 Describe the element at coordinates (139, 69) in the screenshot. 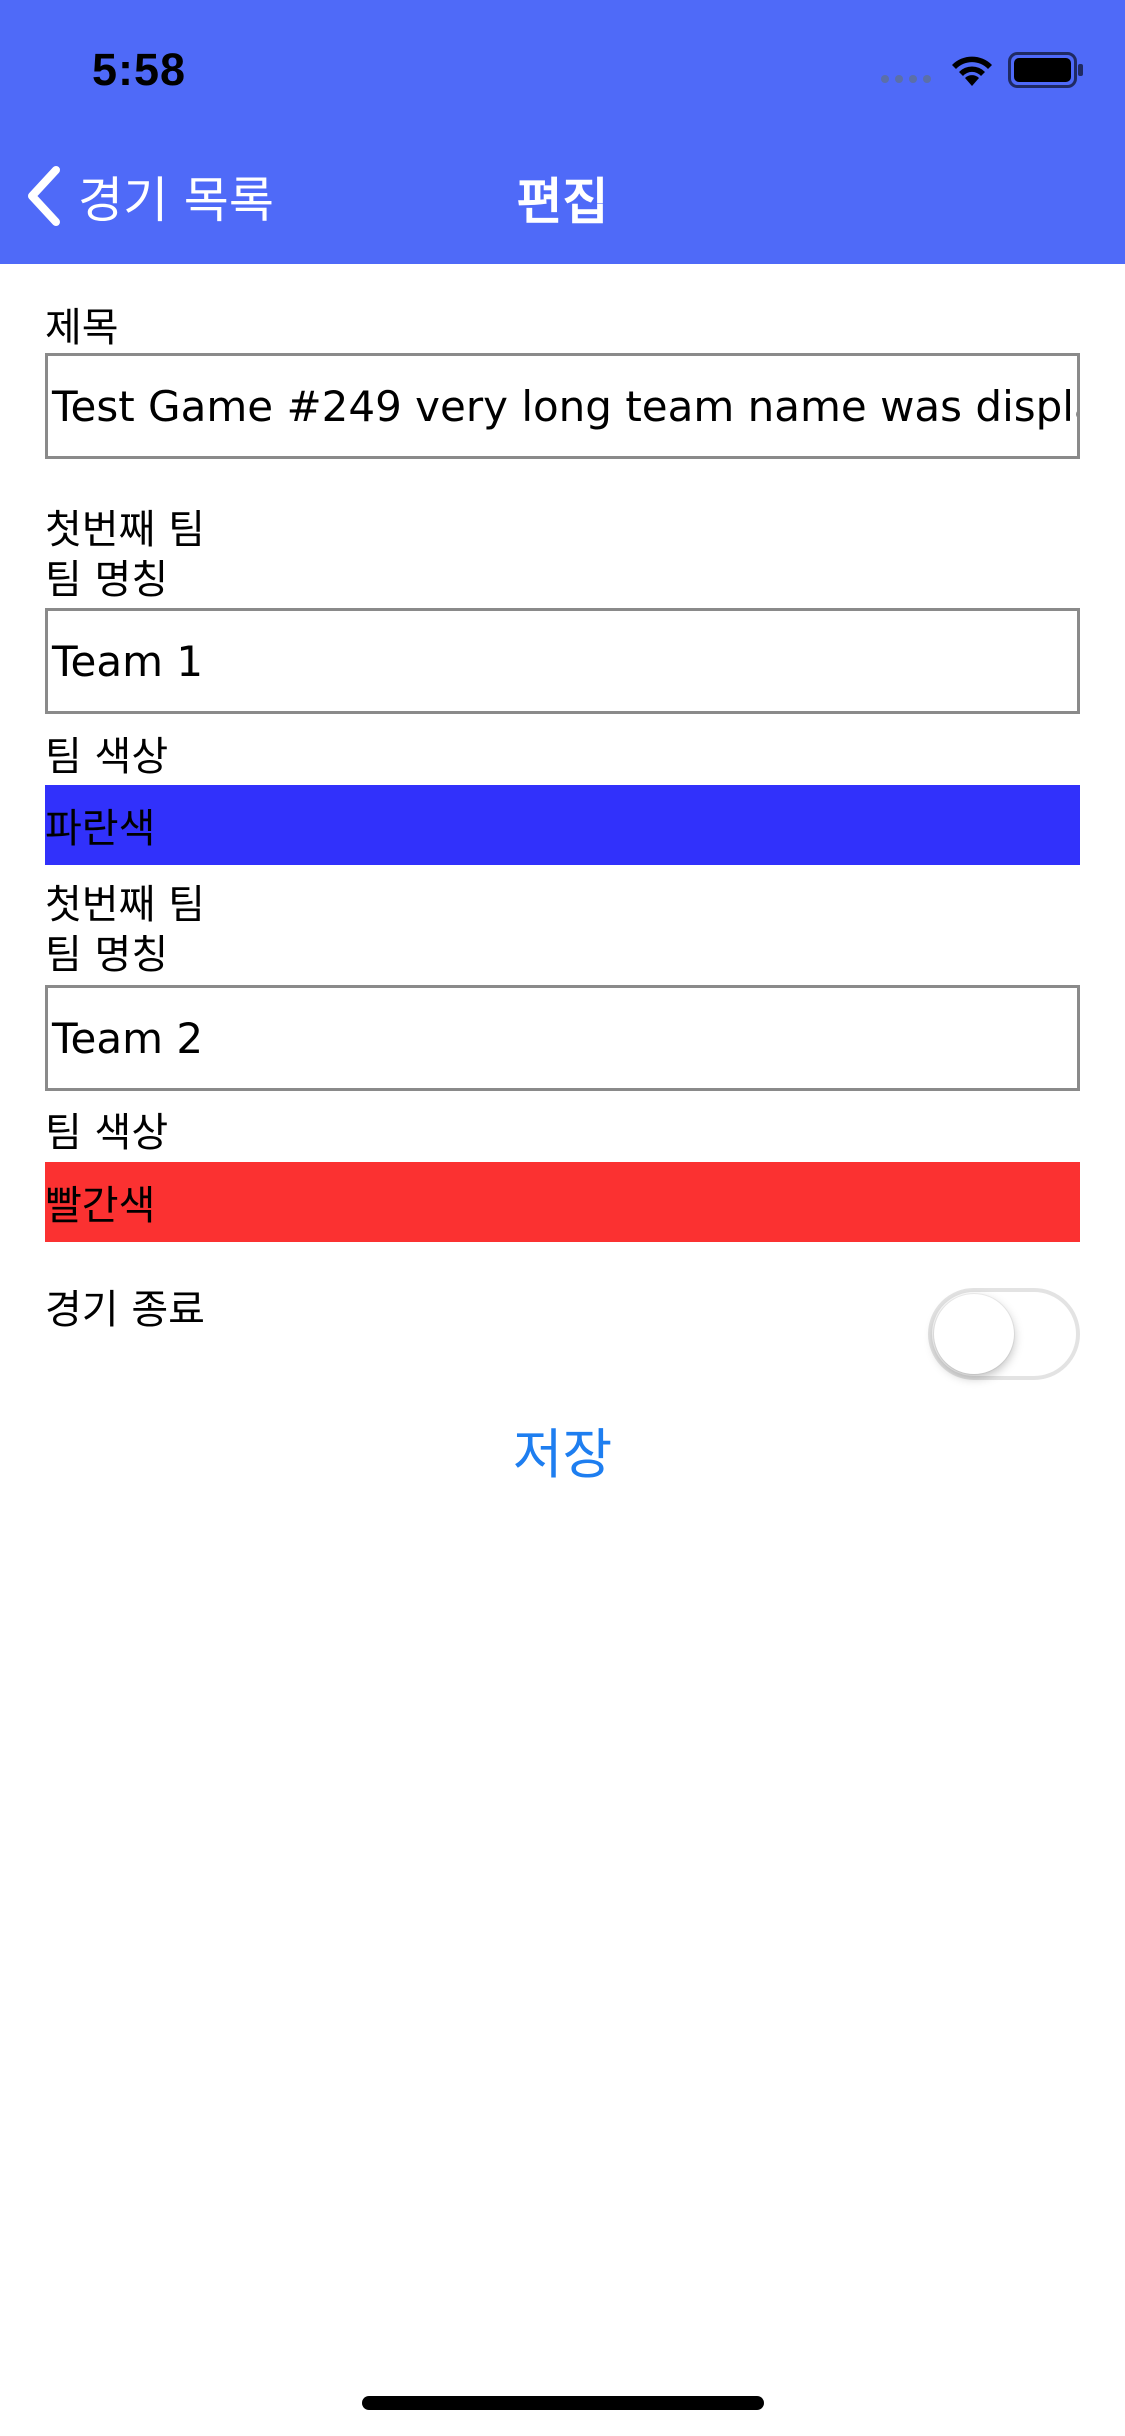

I see `status-time: 5:58` at that location.